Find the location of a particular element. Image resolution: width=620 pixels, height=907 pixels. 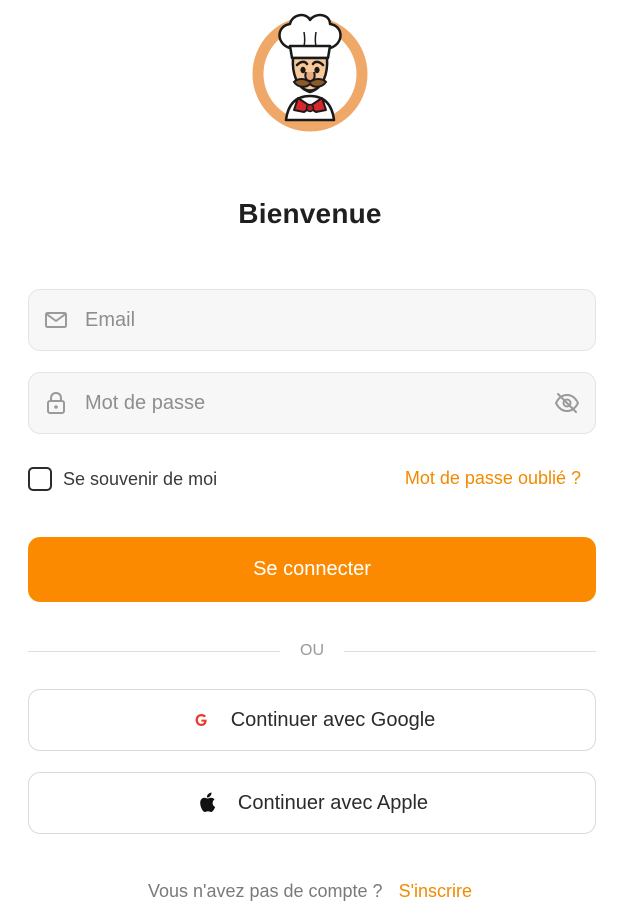

email-placeholder: Email is located at coordinates (110, 319).